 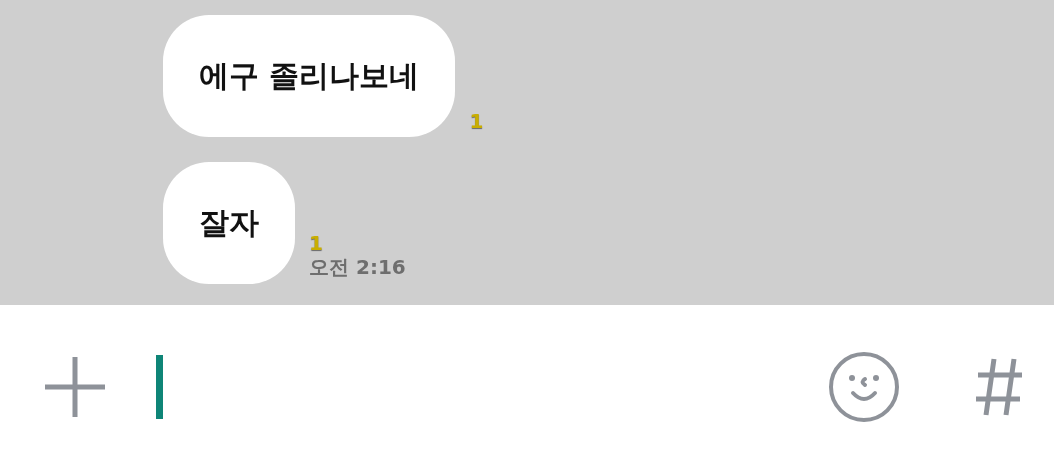 I want to click on hashtag-icon, so click(x=999, y=386).